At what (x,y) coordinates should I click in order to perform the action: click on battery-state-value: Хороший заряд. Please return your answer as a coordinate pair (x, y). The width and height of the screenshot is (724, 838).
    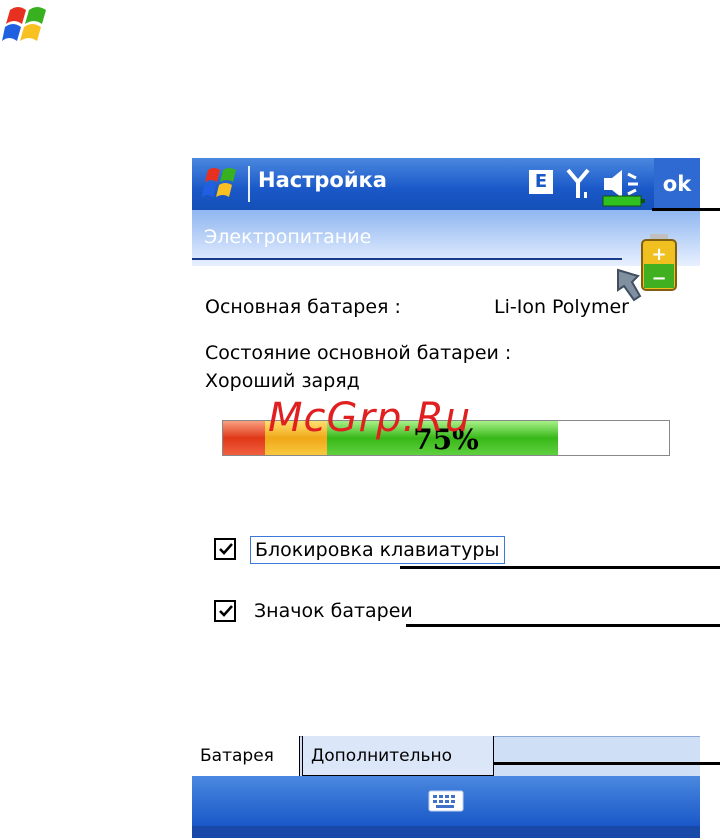
    Looking at the image, I should click on (282, 381).